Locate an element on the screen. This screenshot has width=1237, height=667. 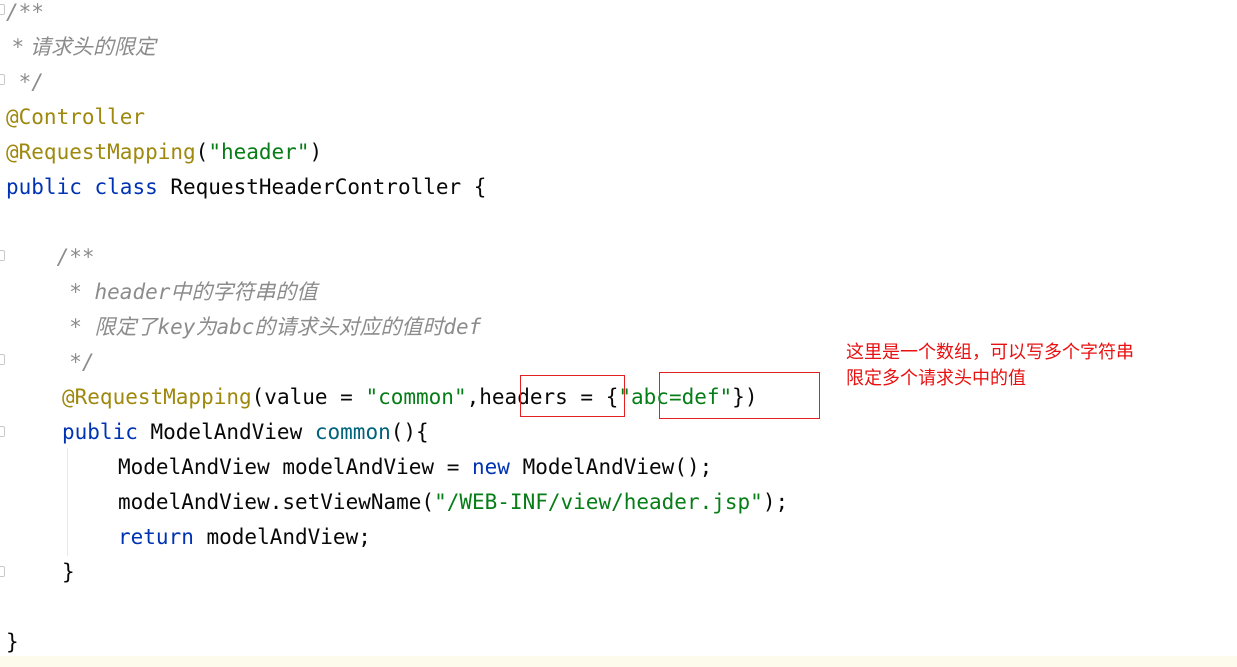
punct-token: , is located at coordinates (473, 397).